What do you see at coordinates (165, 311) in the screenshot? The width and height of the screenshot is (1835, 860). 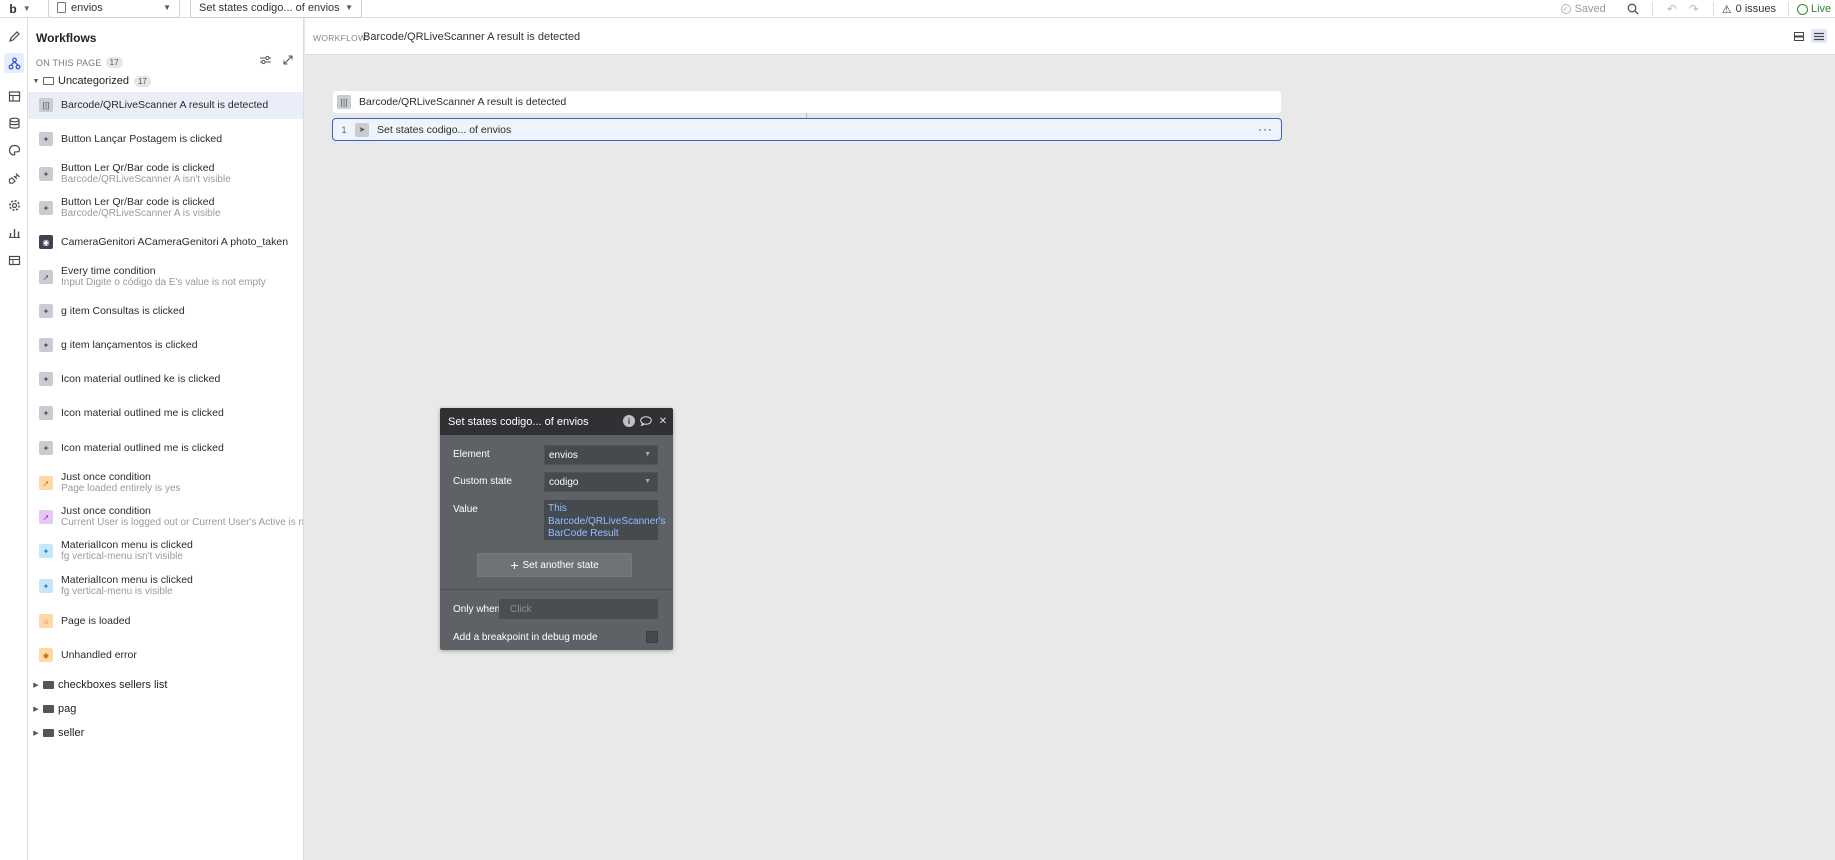 I see `workflow-item: ✦ g item Consultas is clicked` at bounding box center [165, 311].